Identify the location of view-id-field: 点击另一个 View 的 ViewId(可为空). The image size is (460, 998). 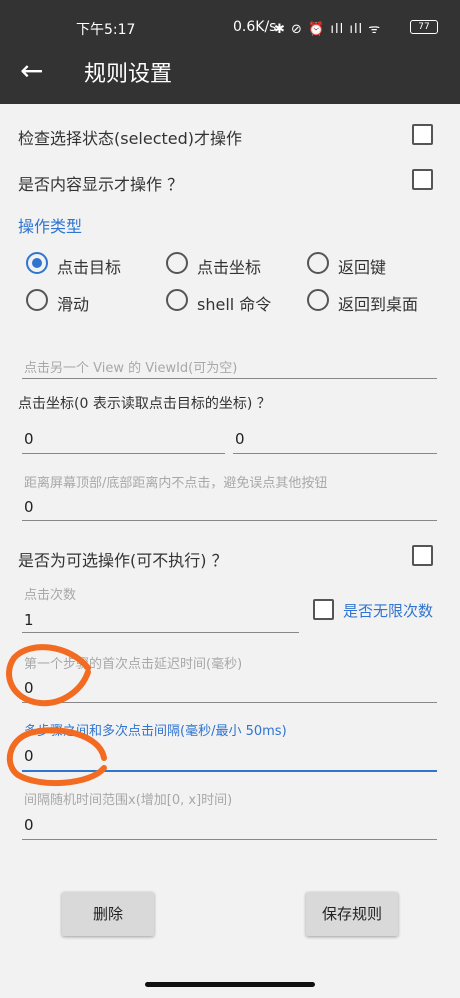
(130, 366).